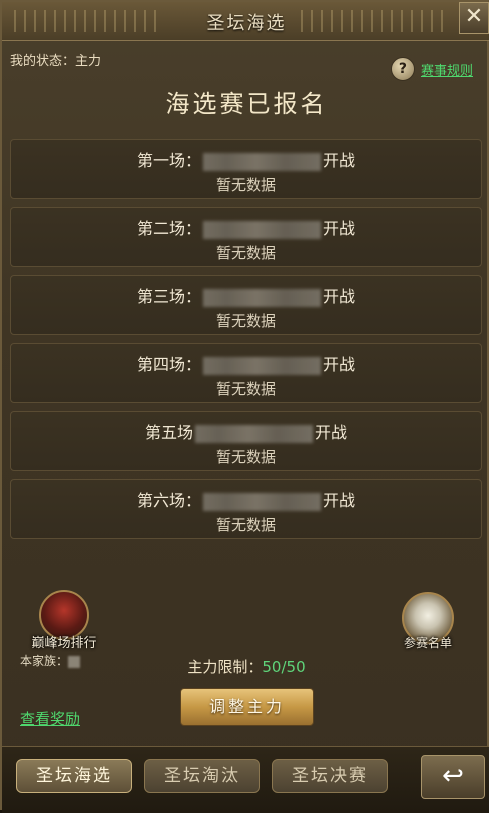 This screenshot has width=489, height=813. I want to click on round-schedule: 第三场： 开战, so click(246, 295).